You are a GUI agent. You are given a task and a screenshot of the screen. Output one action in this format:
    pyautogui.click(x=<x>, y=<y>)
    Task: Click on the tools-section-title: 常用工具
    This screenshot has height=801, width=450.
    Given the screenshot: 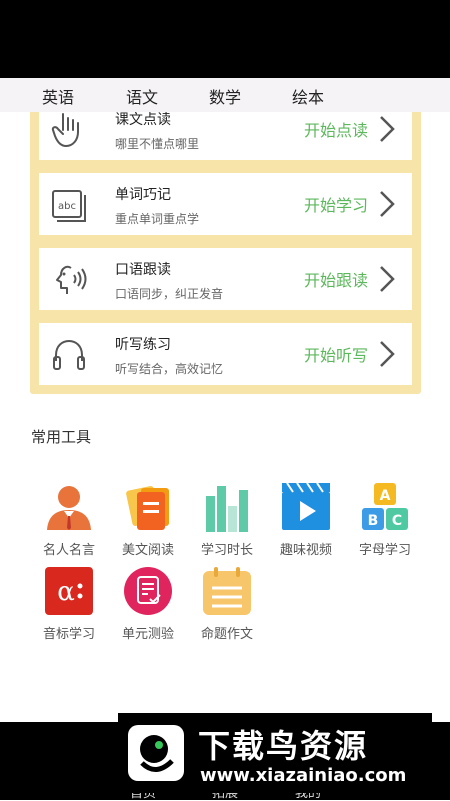 What is the action you would take?
    pyautogui.click(x=61, y=437)
    